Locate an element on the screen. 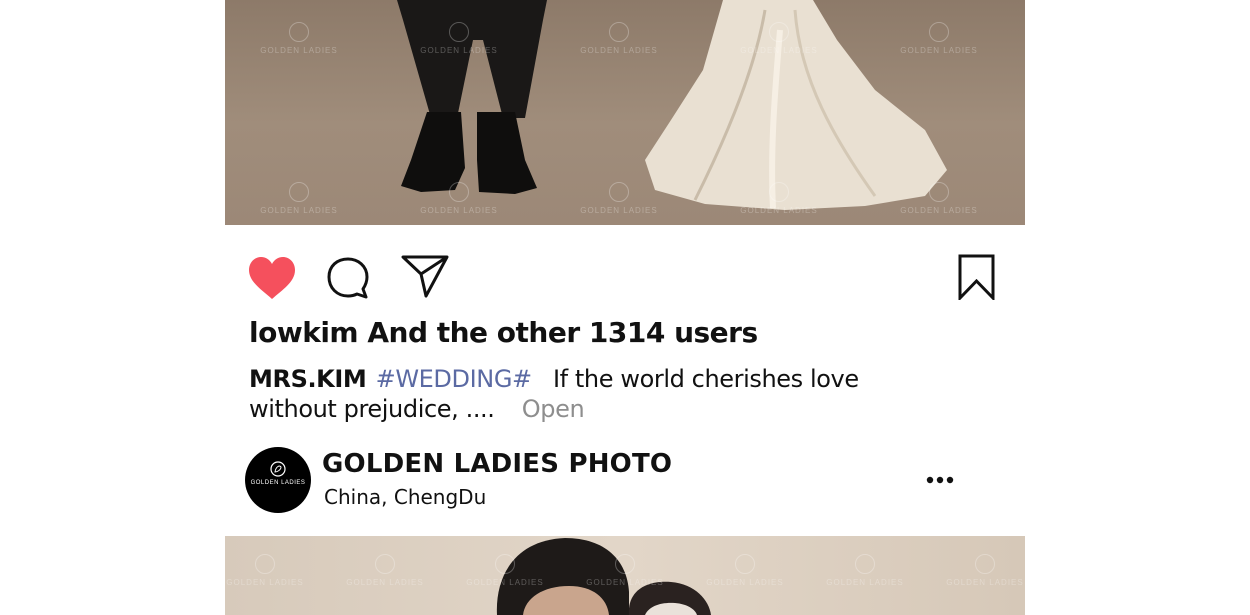 This screenshot has width=1250, height=615. location-city: ChengDu is located at coordinates (440, 497).